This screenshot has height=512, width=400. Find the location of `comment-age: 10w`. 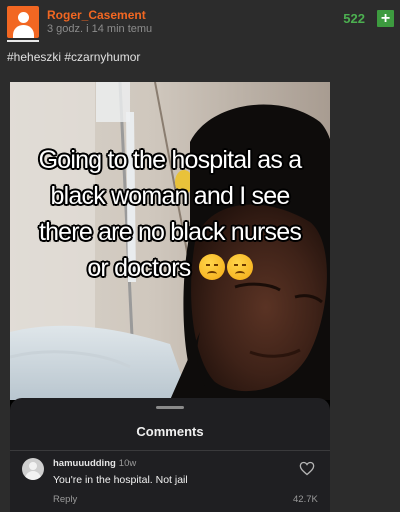

comment-age: 10w is located at coordinates (127, 463).